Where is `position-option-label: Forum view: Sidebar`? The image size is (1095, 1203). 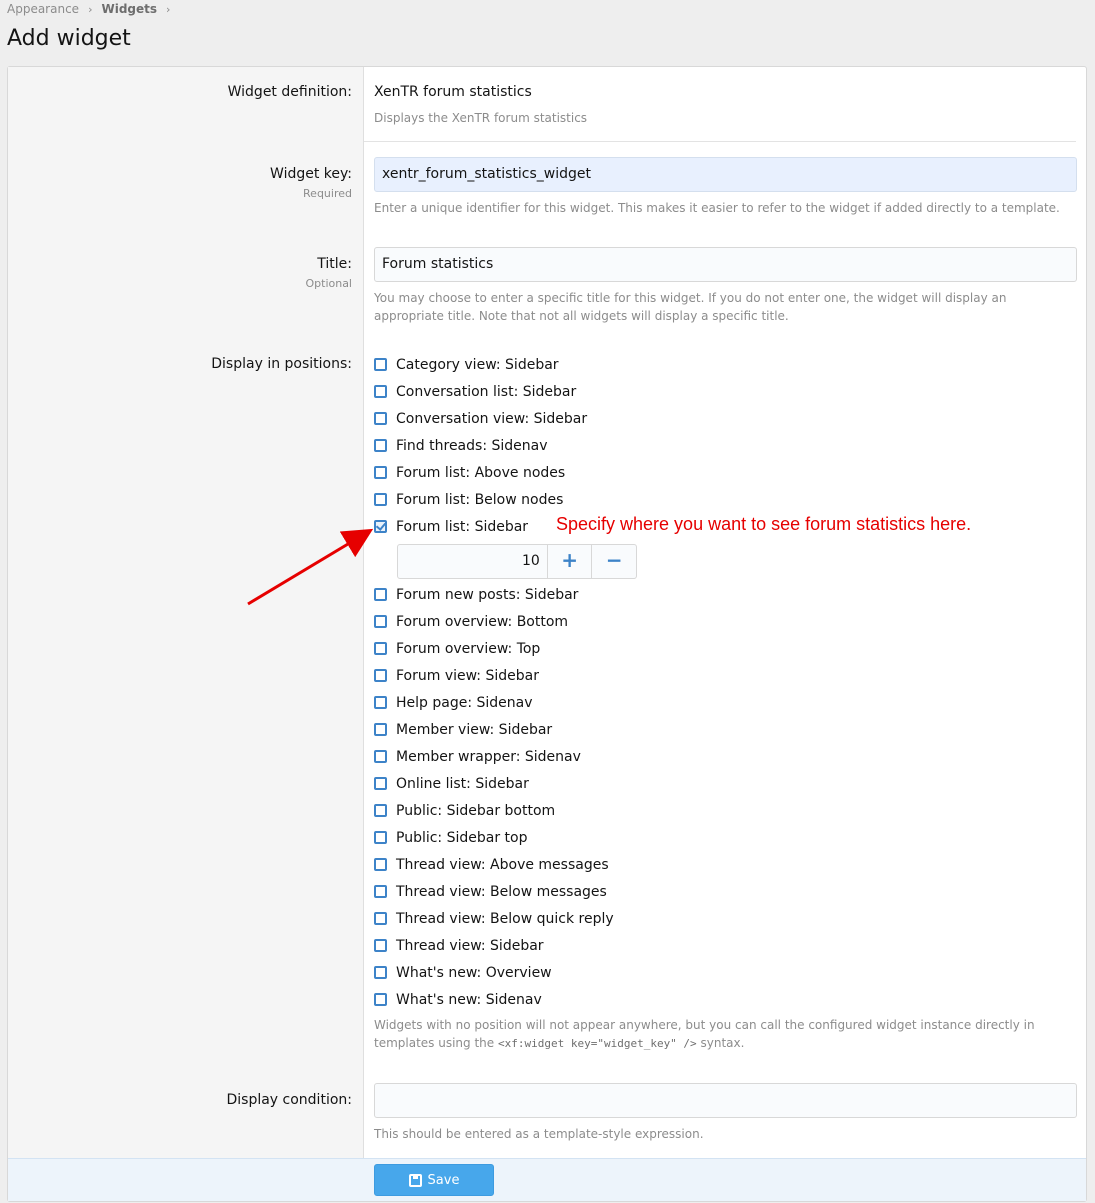
position-option-label: Forum view: Sidebar is located at coordinates (467, 675).